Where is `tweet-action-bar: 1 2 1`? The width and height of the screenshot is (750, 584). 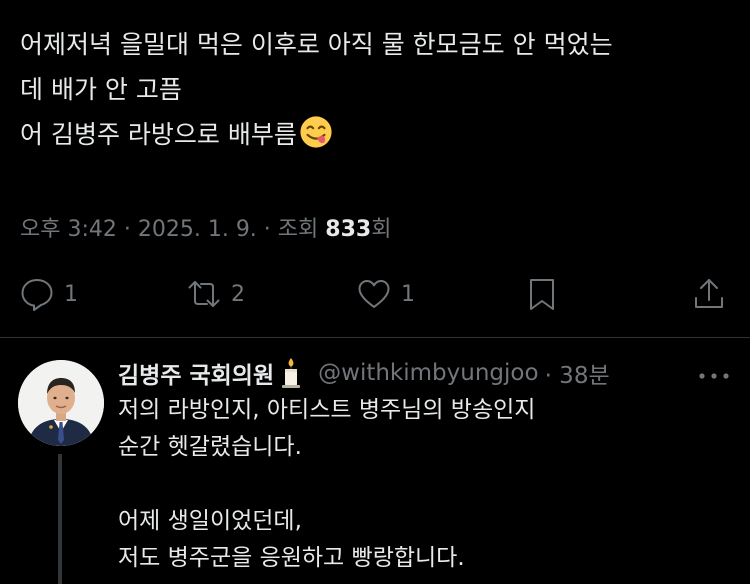
tweet-action-bar: 1 2 1 is located at coordinates (375, 295).